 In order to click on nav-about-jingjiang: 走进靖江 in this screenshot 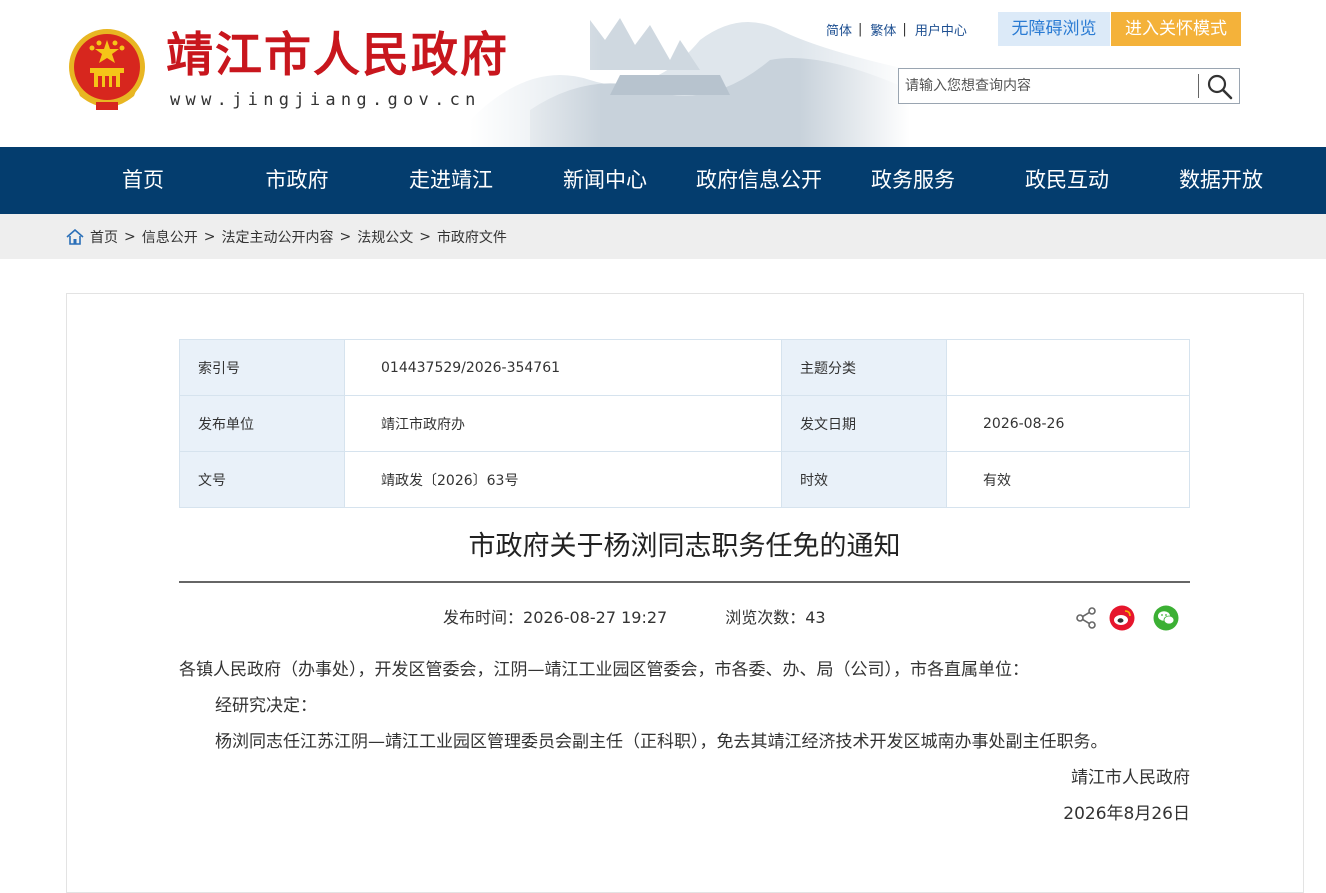, I will do `click(451, 180)`.